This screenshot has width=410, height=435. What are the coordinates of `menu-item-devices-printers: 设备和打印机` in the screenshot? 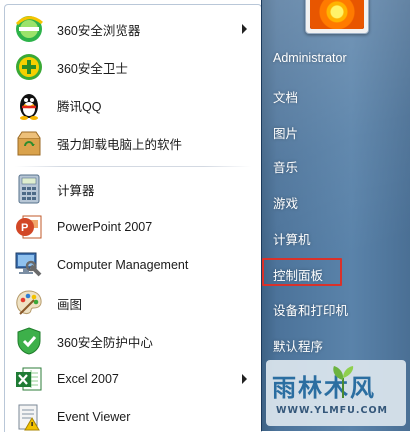 It's located at (310, 309).